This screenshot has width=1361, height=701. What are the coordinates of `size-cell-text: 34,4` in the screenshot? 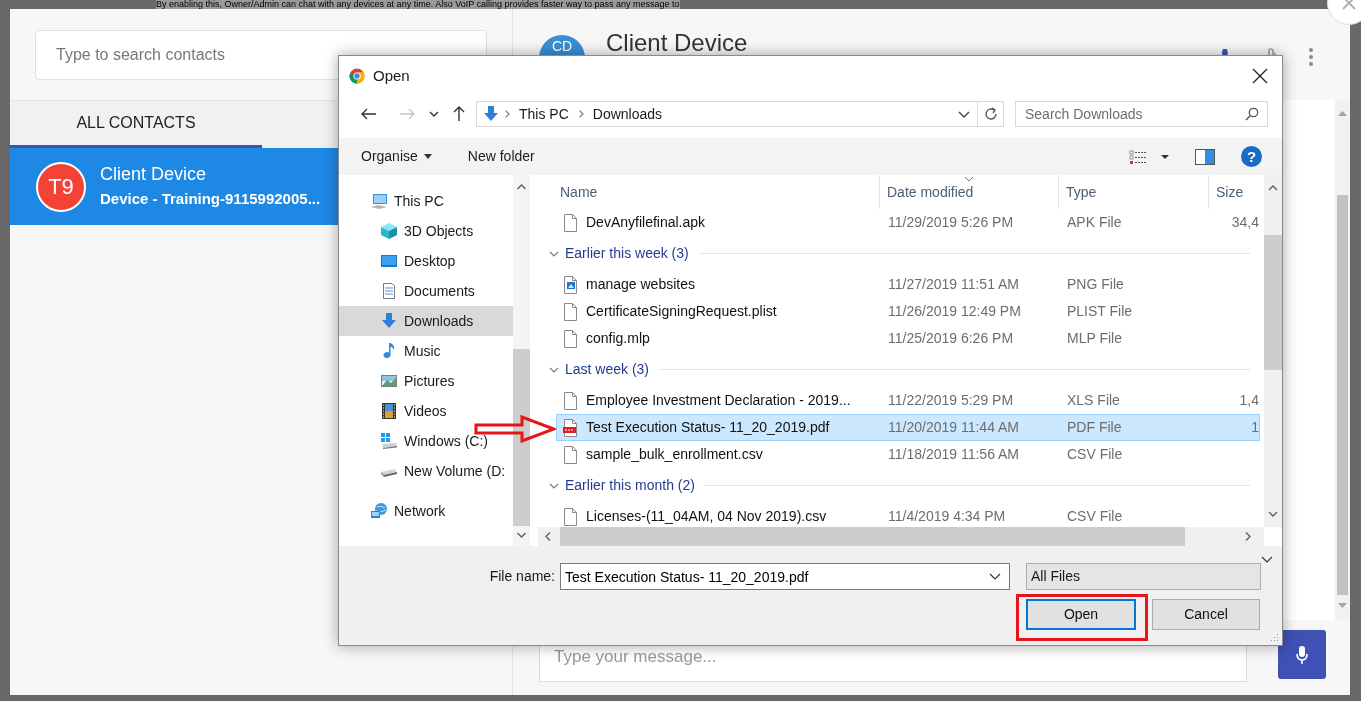 It's located at (1244, 222).